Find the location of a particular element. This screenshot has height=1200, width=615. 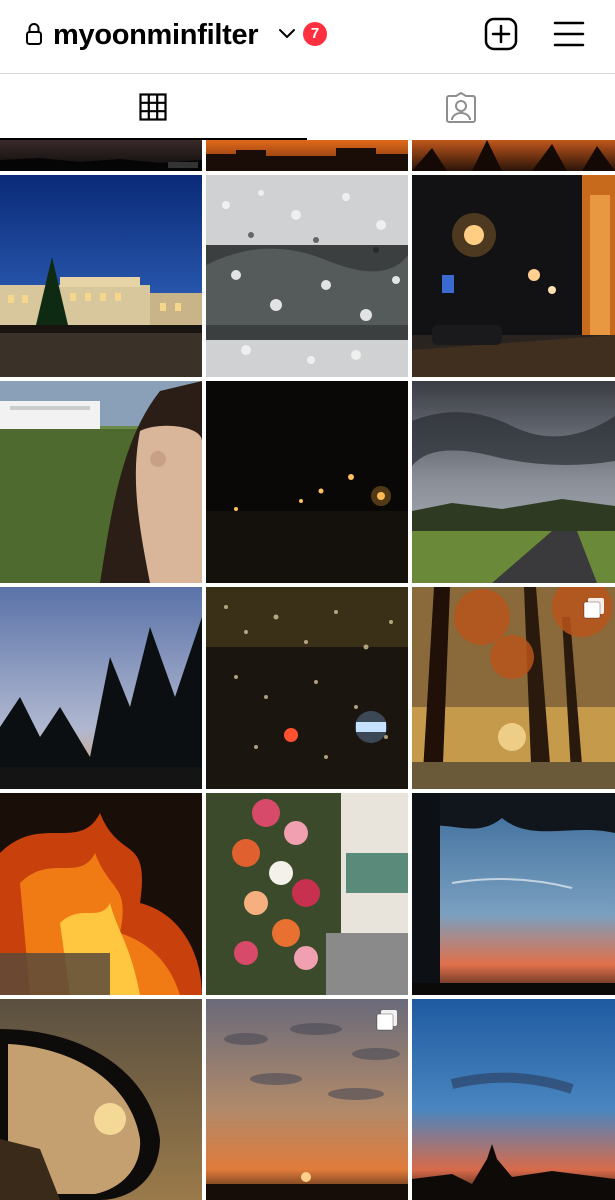

lock-icon is located at coordinates (34, 34).